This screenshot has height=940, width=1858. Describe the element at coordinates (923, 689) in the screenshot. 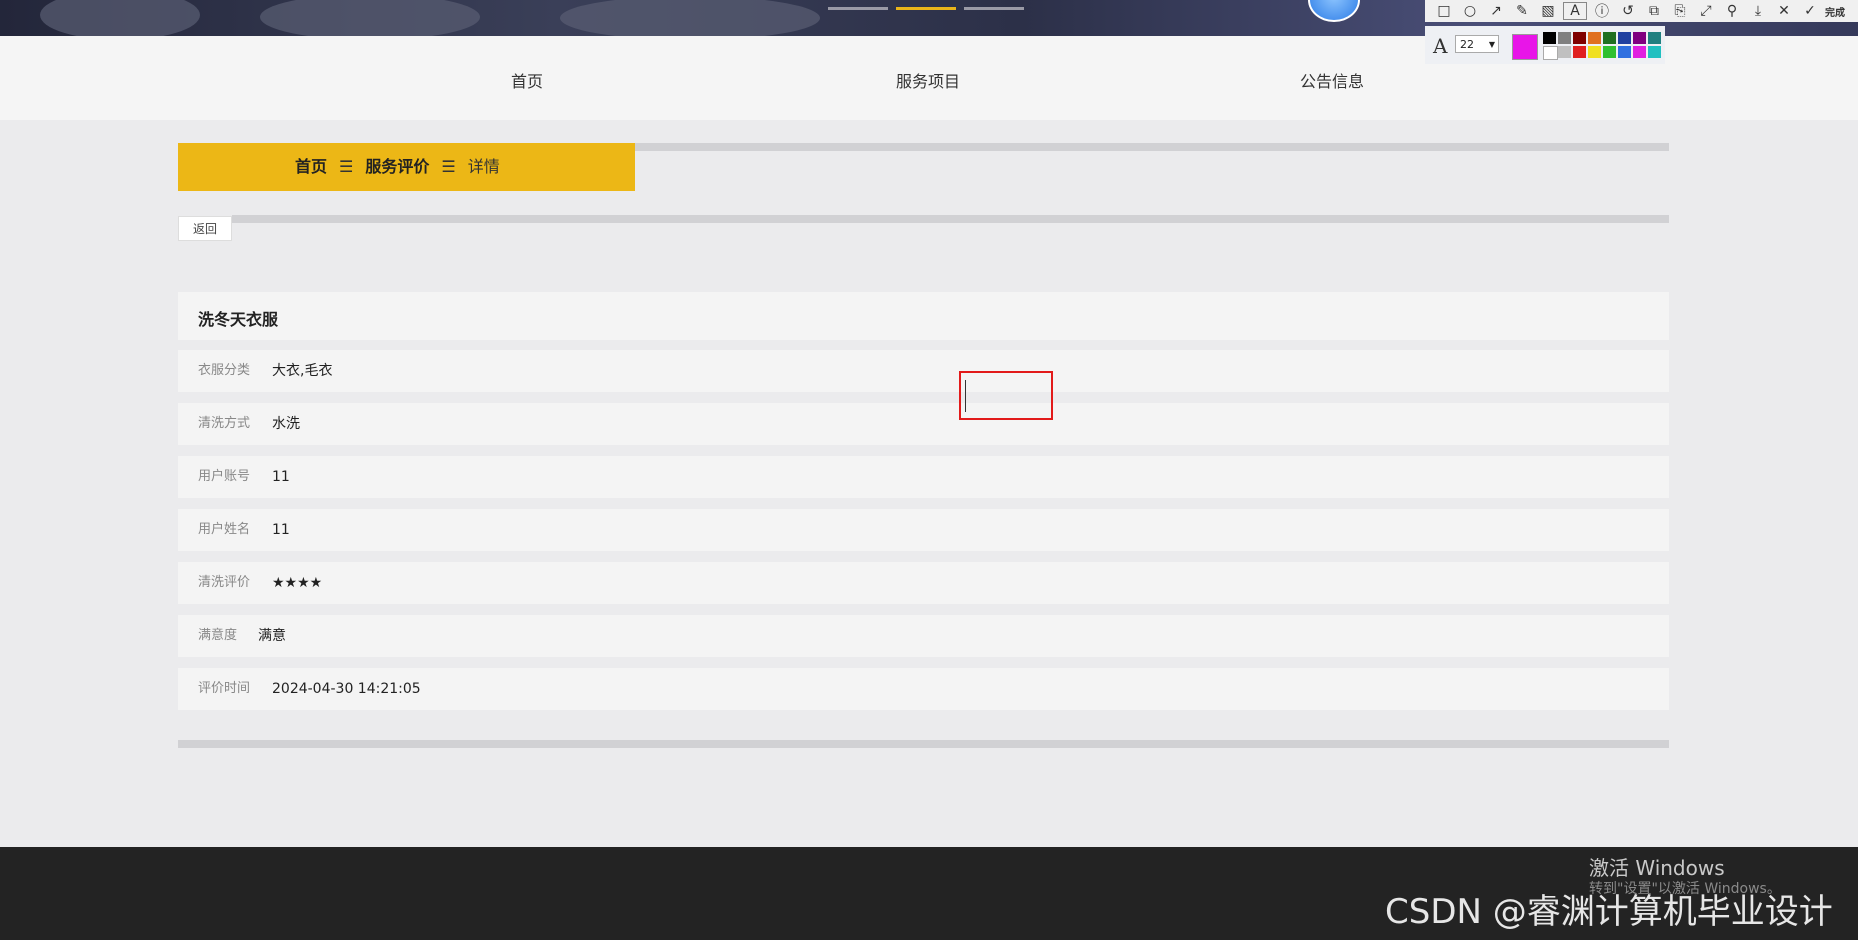

I see `detail-row: 评价时间 2024-04-30 14:21:05` at that location.